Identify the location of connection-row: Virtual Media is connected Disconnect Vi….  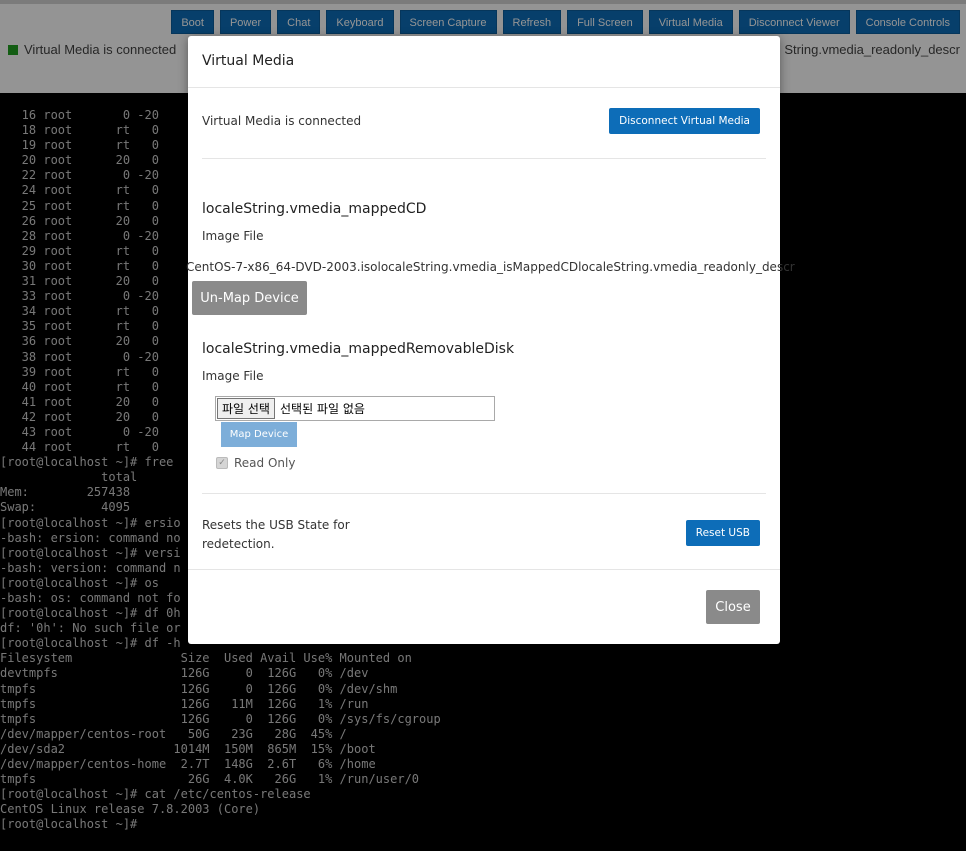
(481, 121).